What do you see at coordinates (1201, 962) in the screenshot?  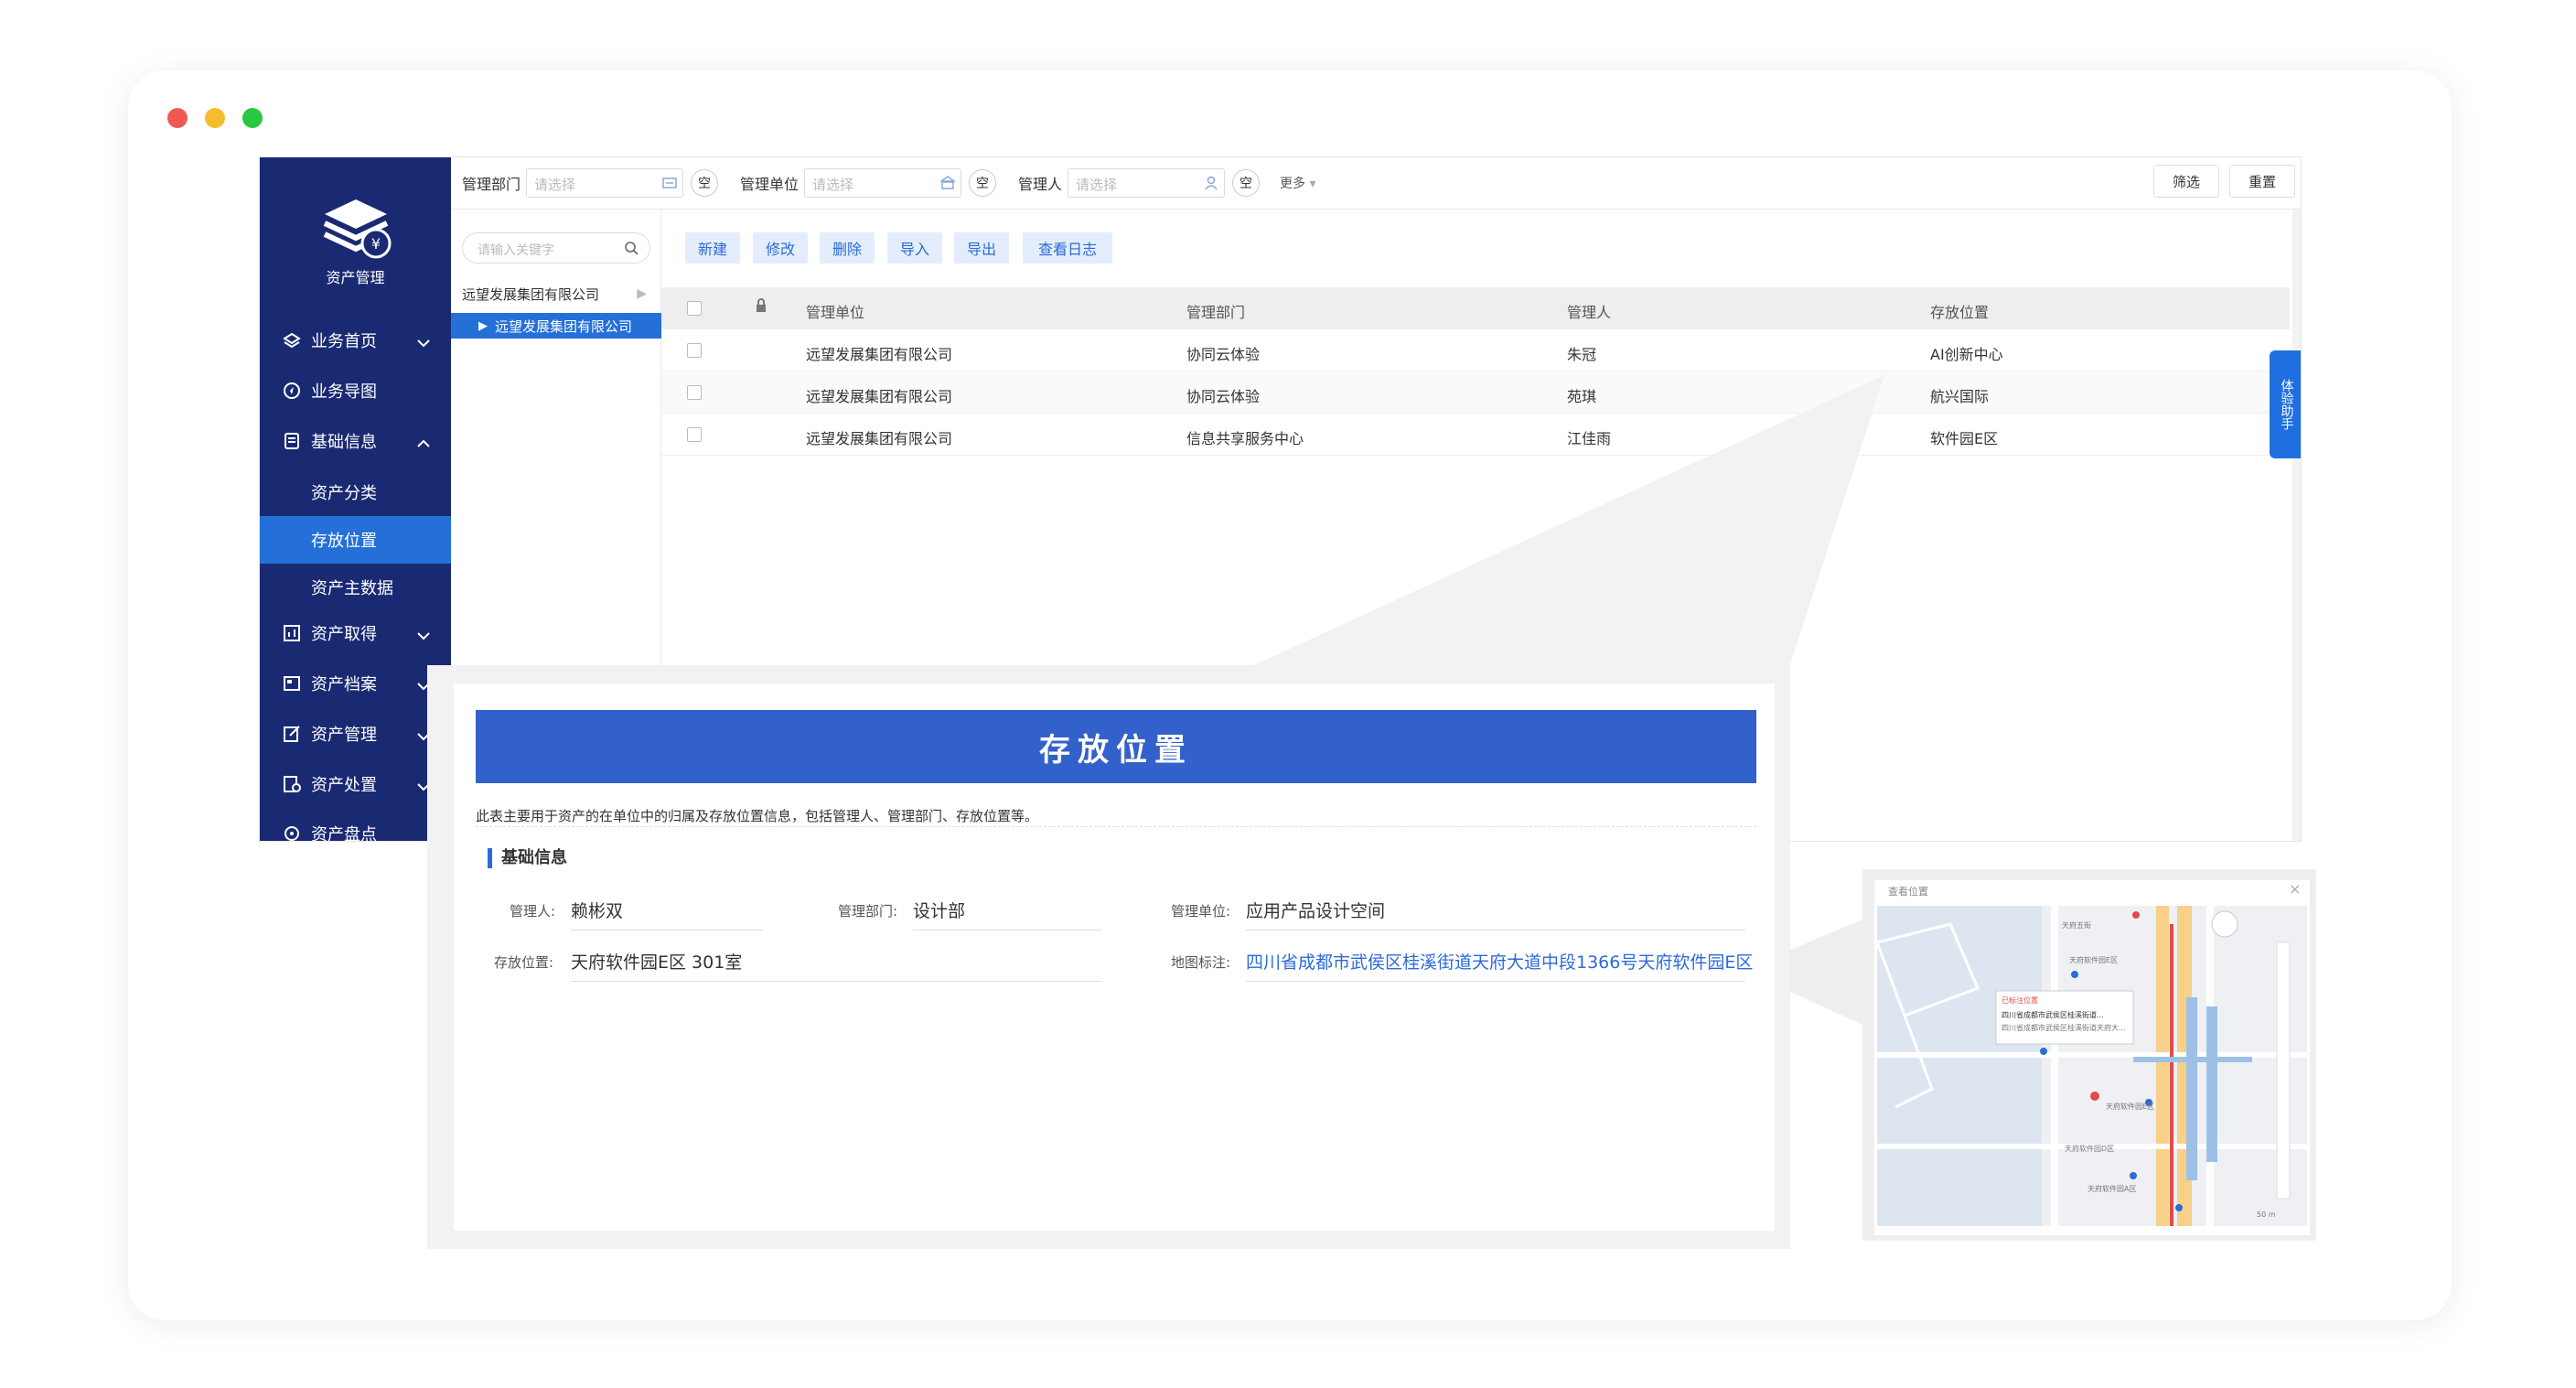 I see `map-label: 地图标注:` at bounding box center [1201, 962].